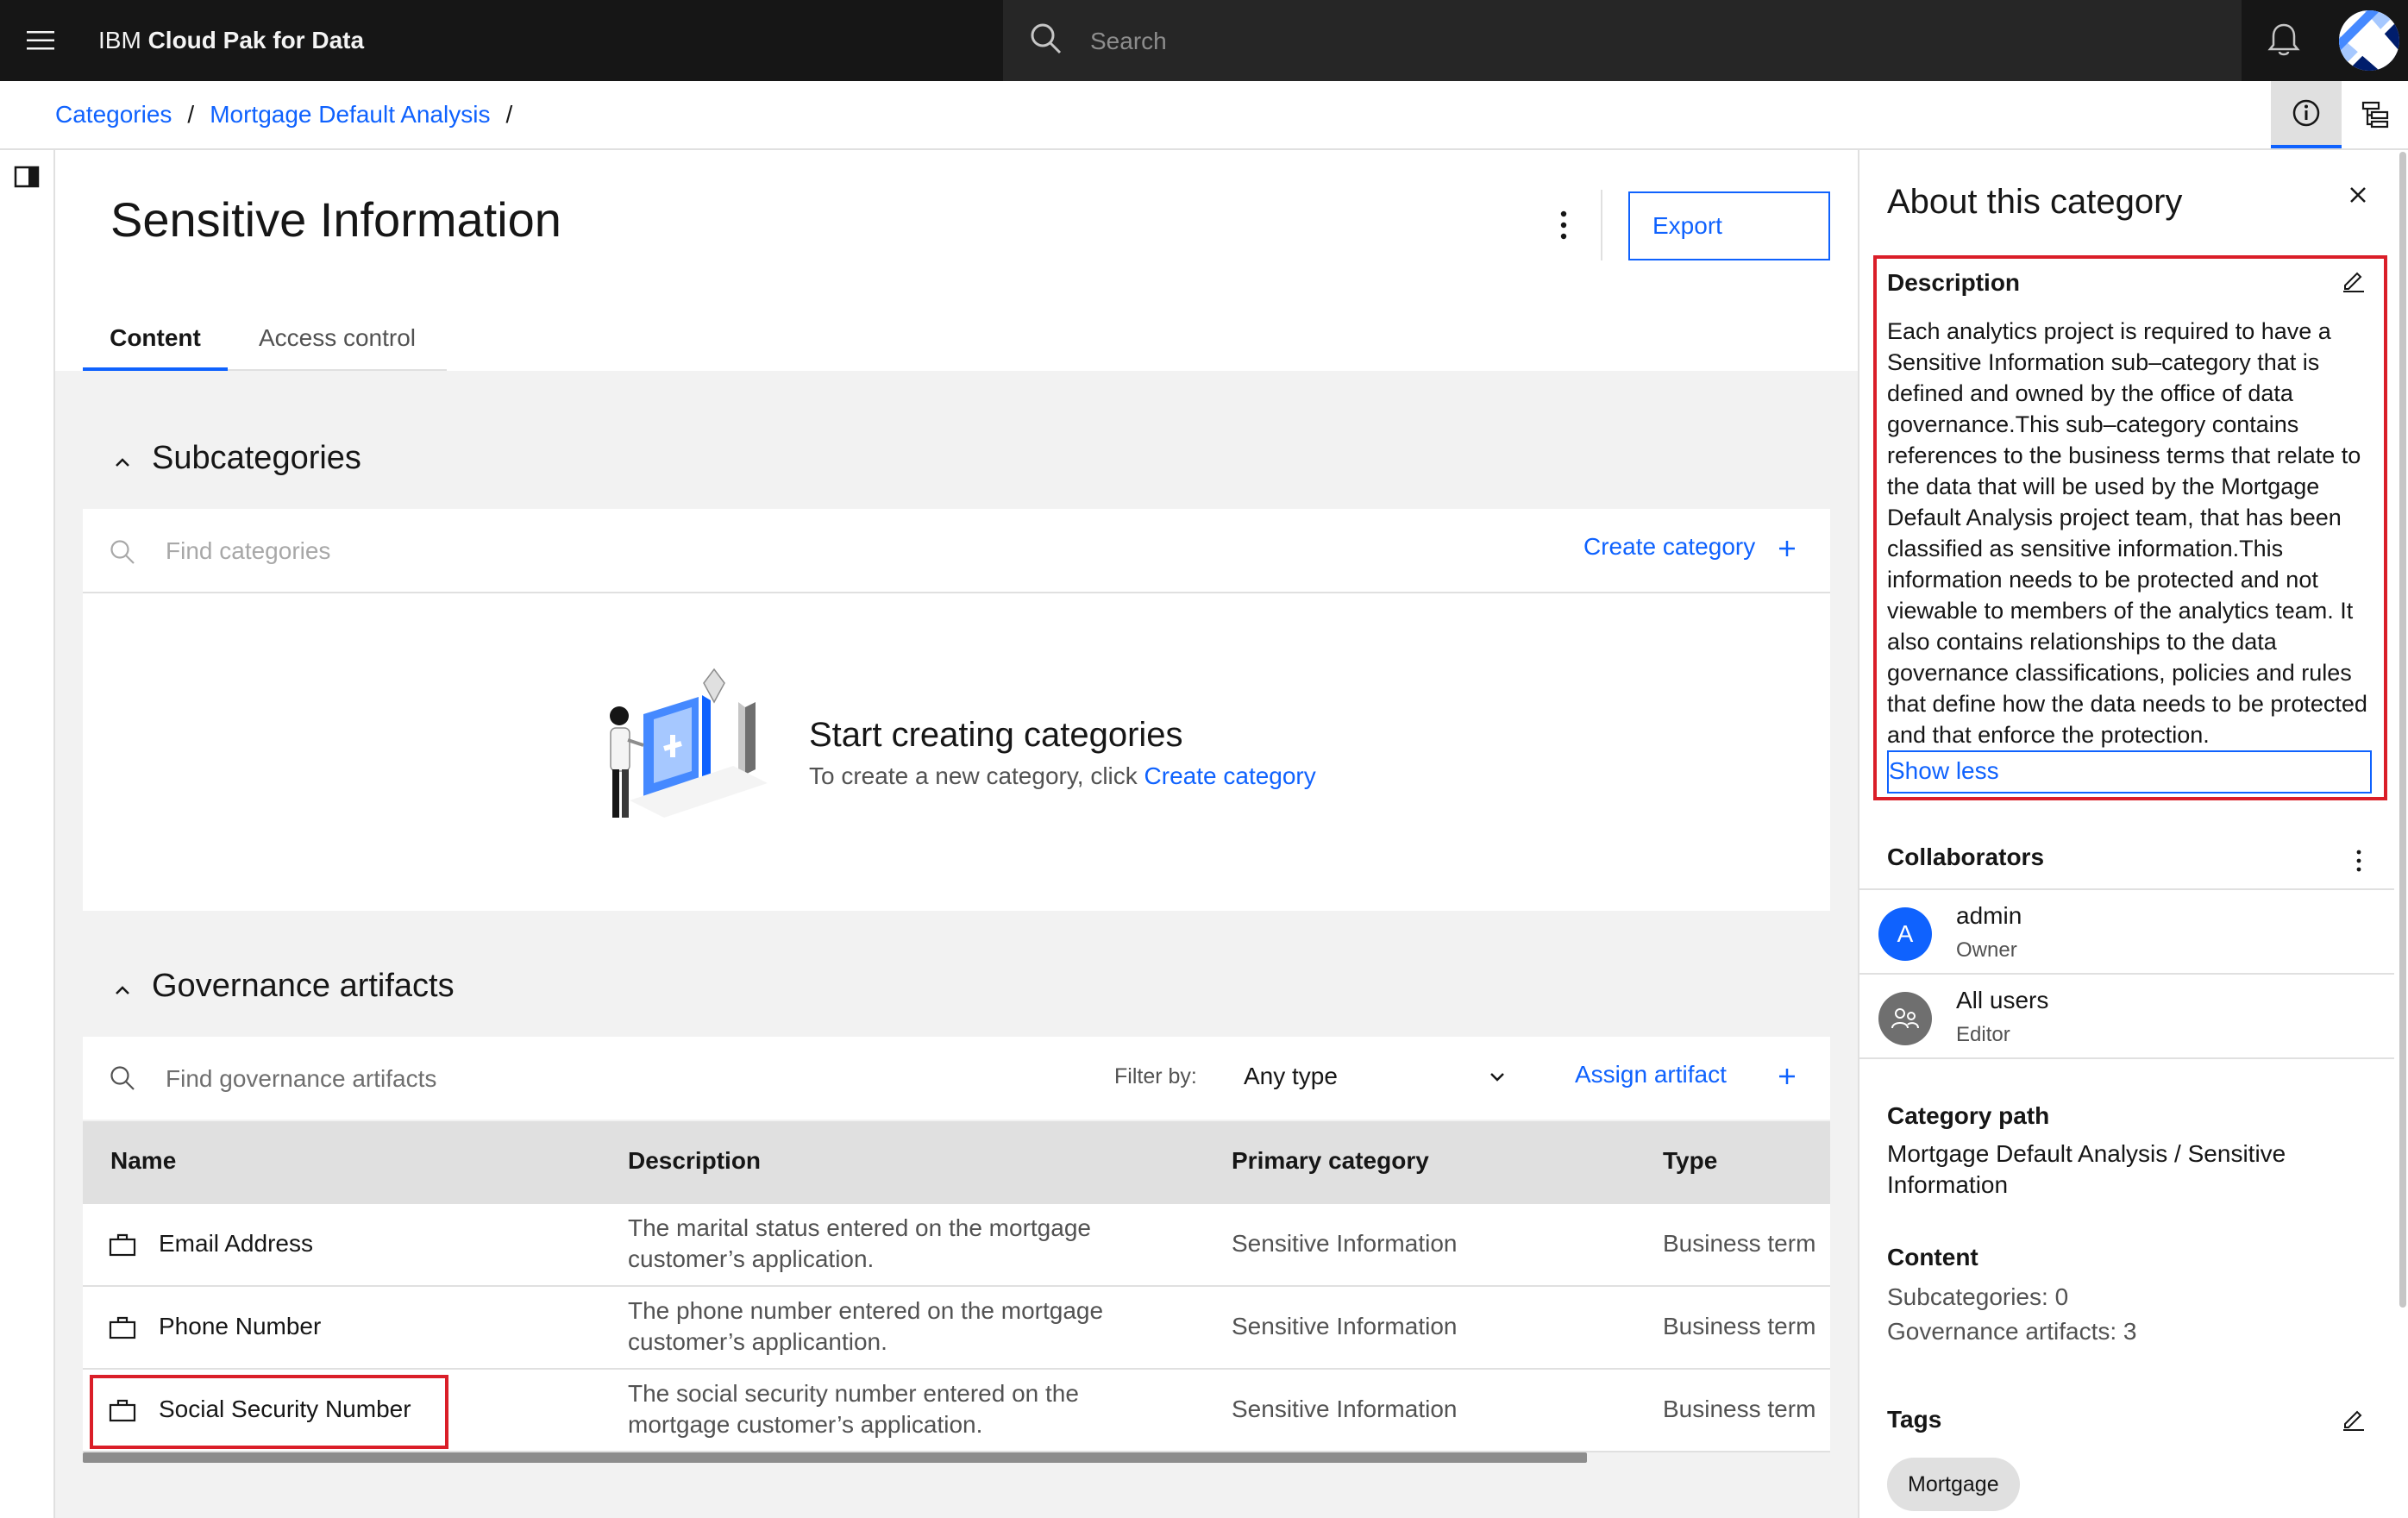  Describe the element at coordinates (1905, 934) in the screenshot. I see `avatar: A` at that location.